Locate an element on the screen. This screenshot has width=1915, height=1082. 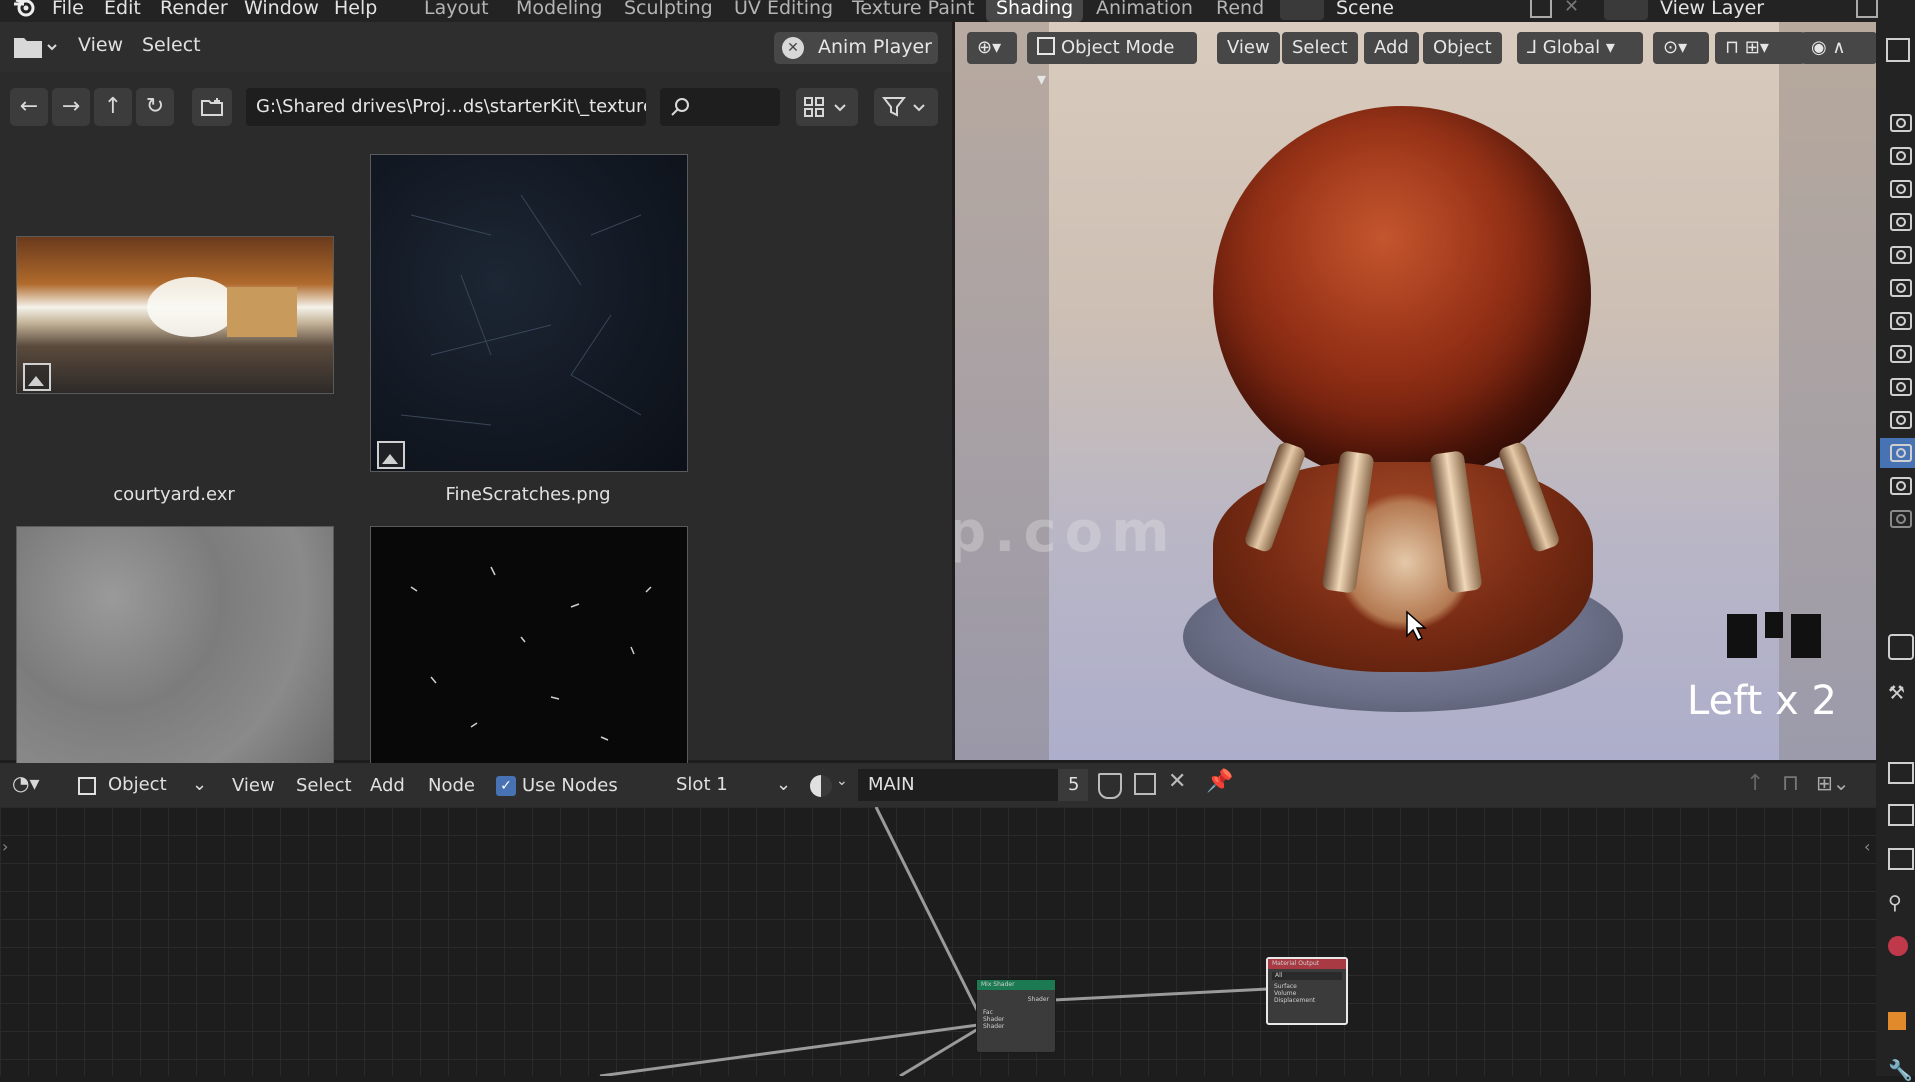
material-output-target-dropdown: All is located at coordinates (1307, 976).